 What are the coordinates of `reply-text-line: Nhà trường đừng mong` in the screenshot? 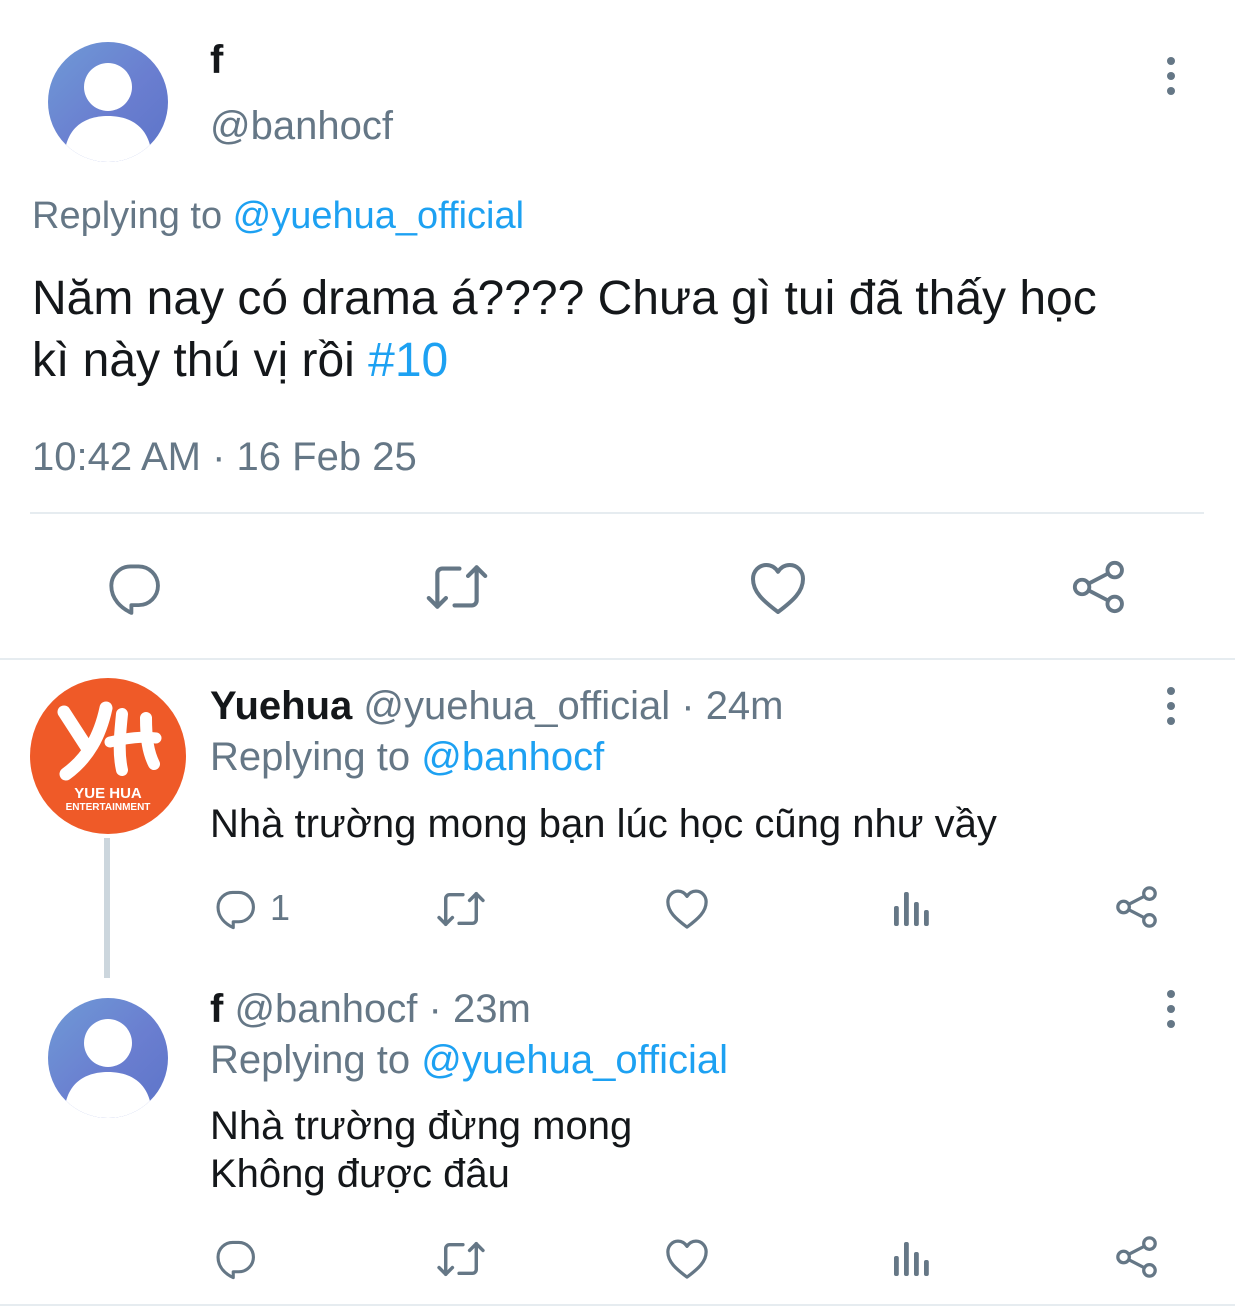 It's located at (421, 1126).